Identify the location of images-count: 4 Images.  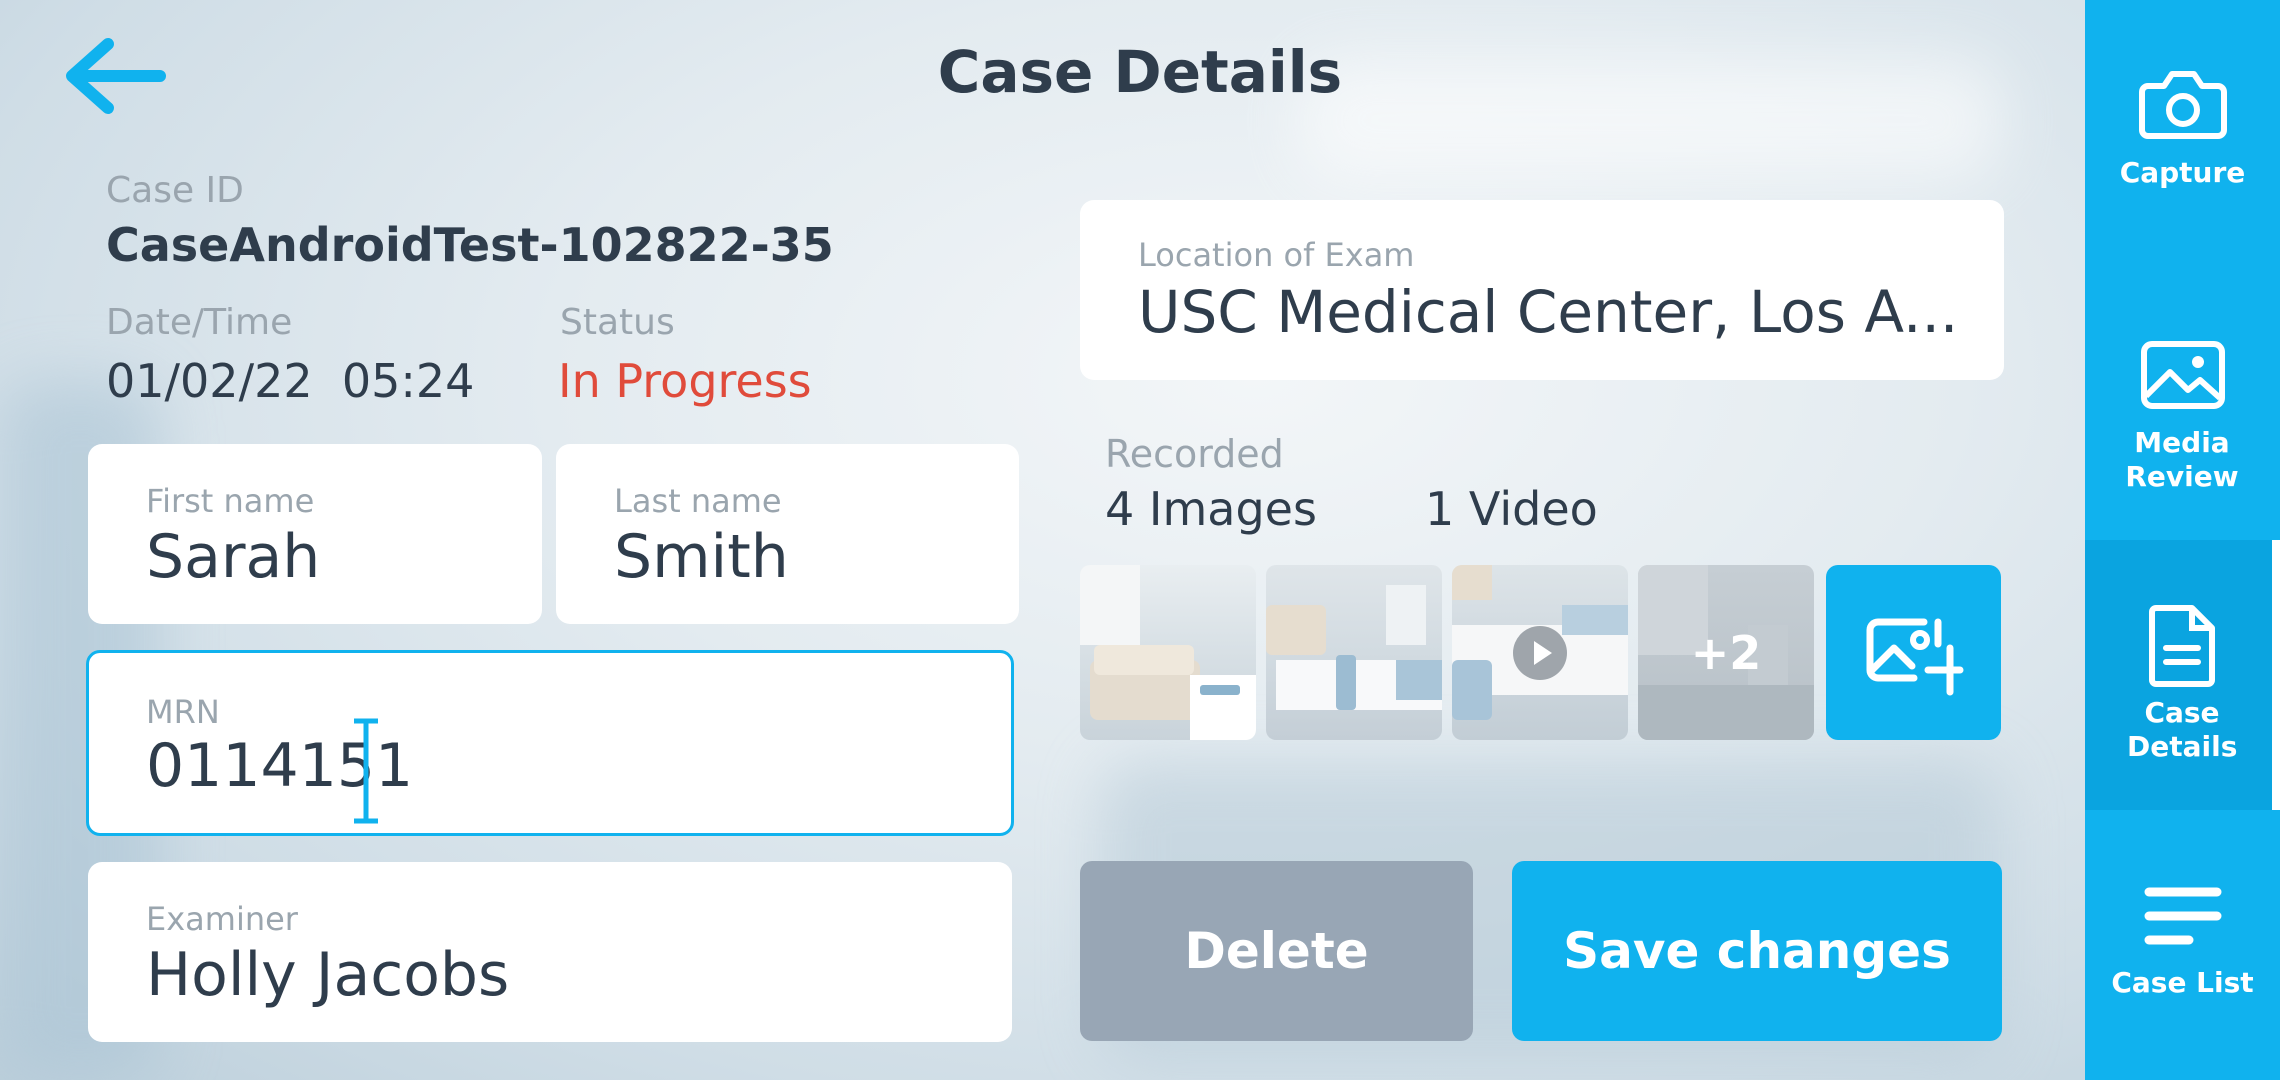
(1211, 509).